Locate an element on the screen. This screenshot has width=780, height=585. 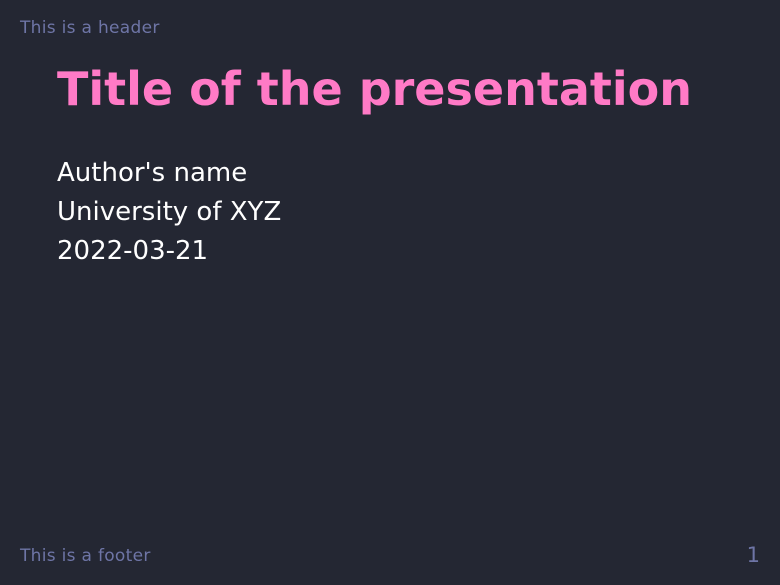
author-name: Author's name is located at coordinates (152, 173).